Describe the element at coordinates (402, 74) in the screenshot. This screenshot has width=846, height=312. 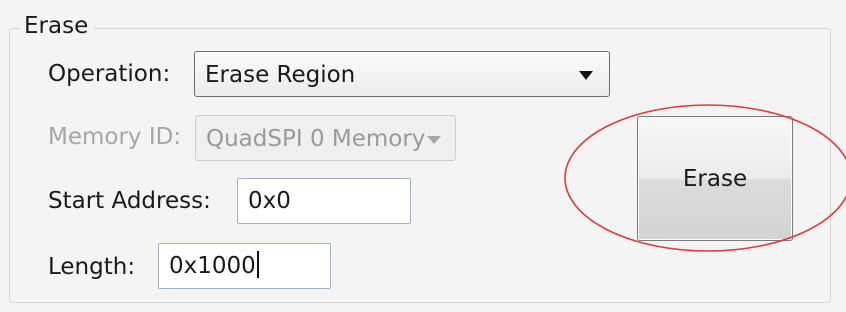
I see `operation-select: Erase Region` at that location.